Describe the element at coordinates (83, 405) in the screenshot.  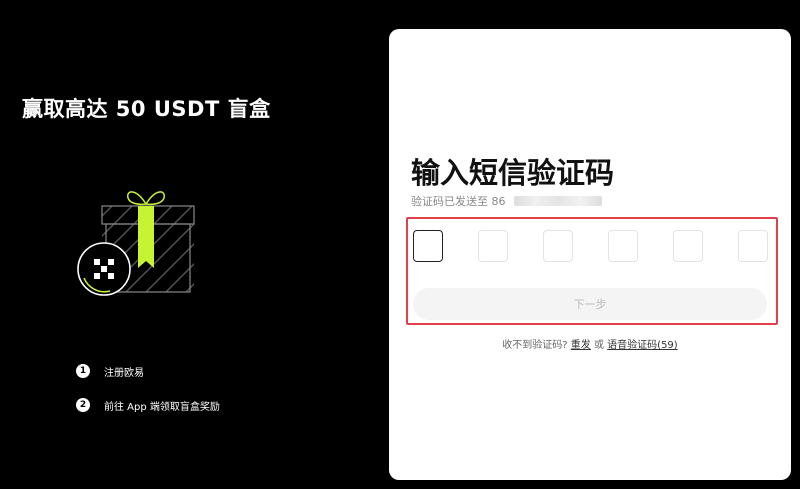
I see `step-number: 2` at that location.